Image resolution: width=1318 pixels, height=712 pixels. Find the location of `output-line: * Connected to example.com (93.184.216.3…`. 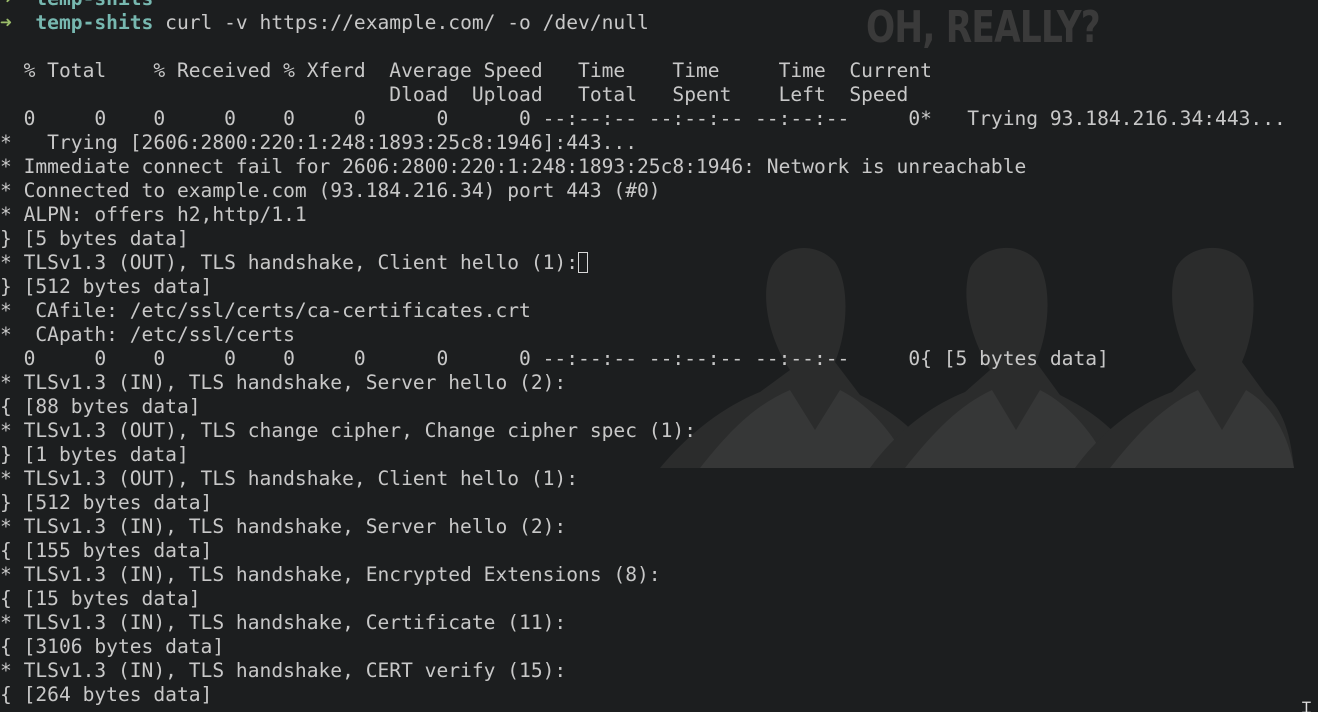

output-line: * Connected to example.com (93.184.216.3… is located at coordinates (330, 190).